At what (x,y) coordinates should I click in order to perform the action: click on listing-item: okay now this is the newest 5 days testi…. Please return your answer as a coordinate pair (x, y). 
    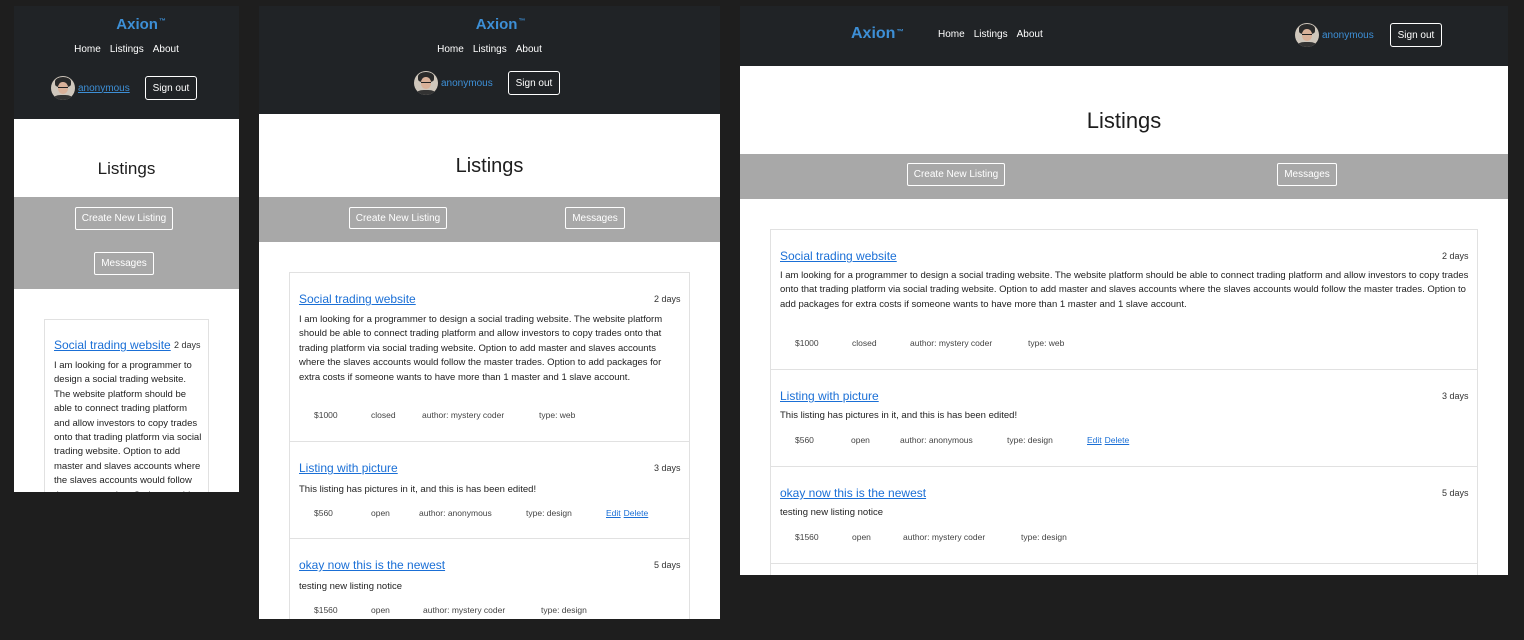
    Looking at the image, I should click on (489, 579).